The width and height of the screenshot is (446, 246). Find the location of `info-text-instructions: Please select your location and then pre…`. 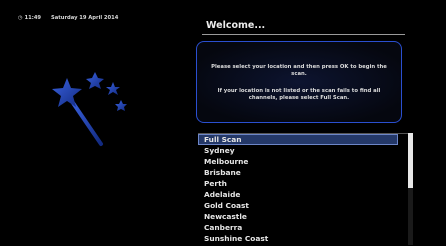

info-text-instructions: Please select your location and then pre… is located at coordinates (299, 70).